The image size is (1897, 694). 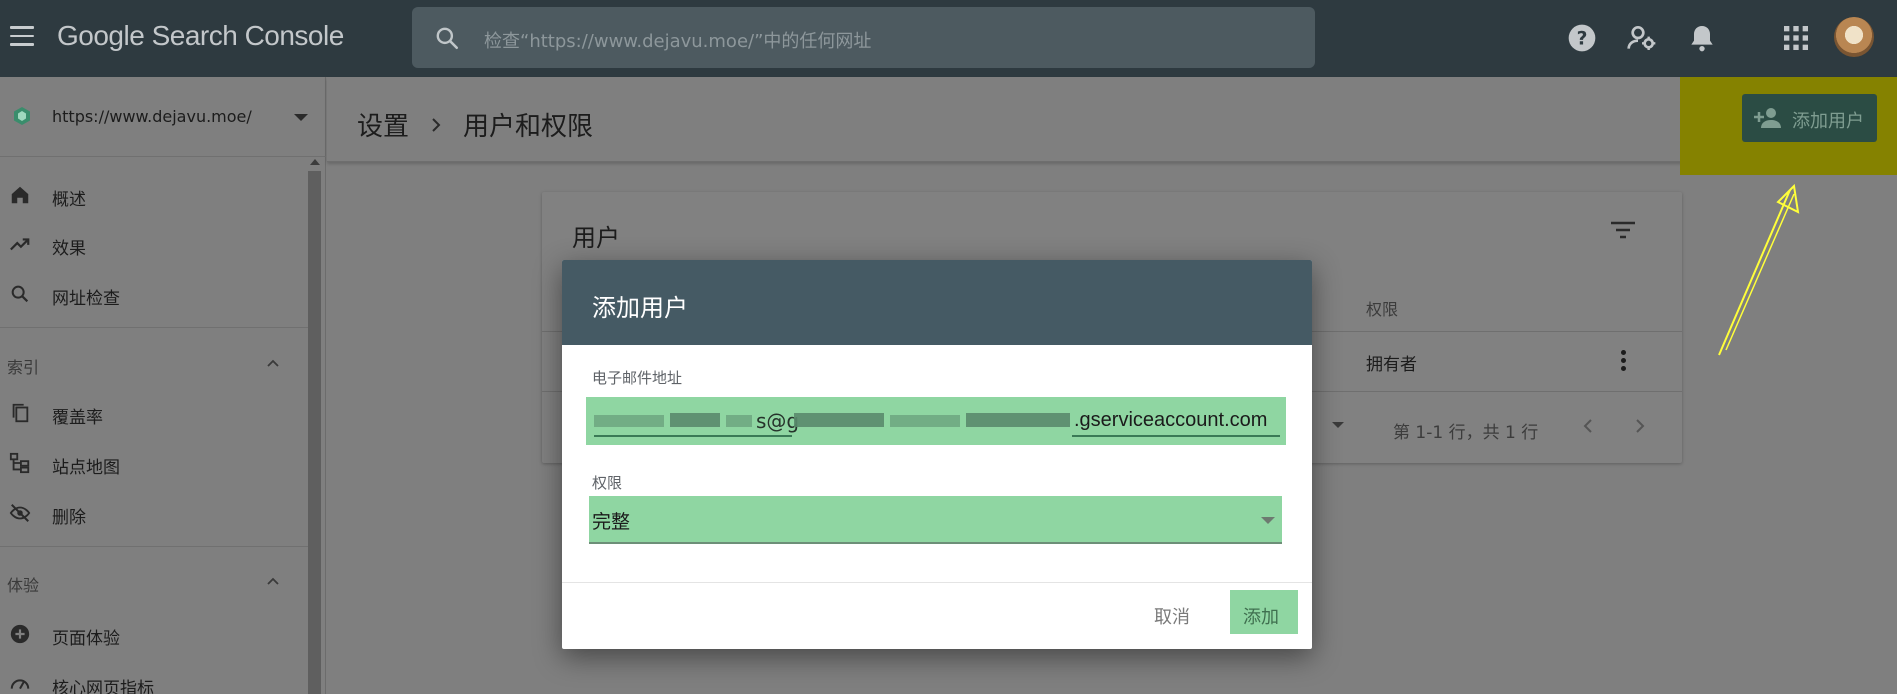 I want to click on dialog-header: 添加用户, so click(x=937, y=302).